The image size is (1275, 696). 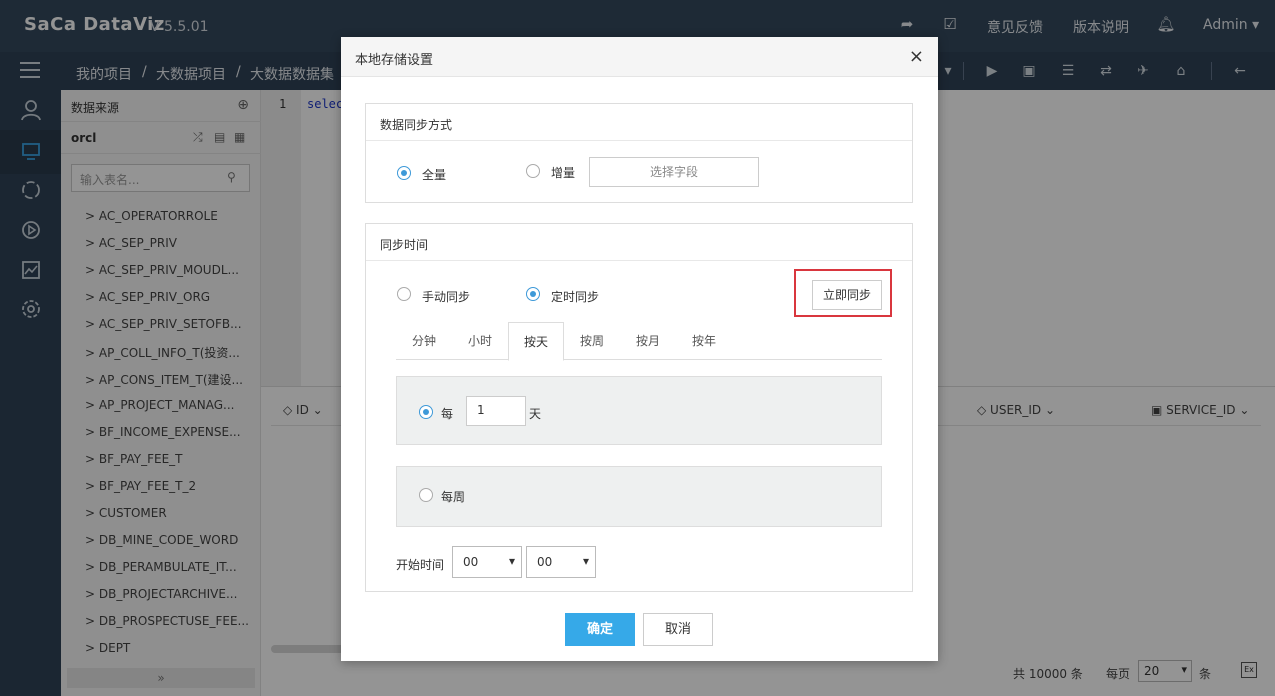 What do you see at coordinates (416, 125) in the screenshot?
I see `section-title: 数据同步方式` at bounding box center [416, 125].